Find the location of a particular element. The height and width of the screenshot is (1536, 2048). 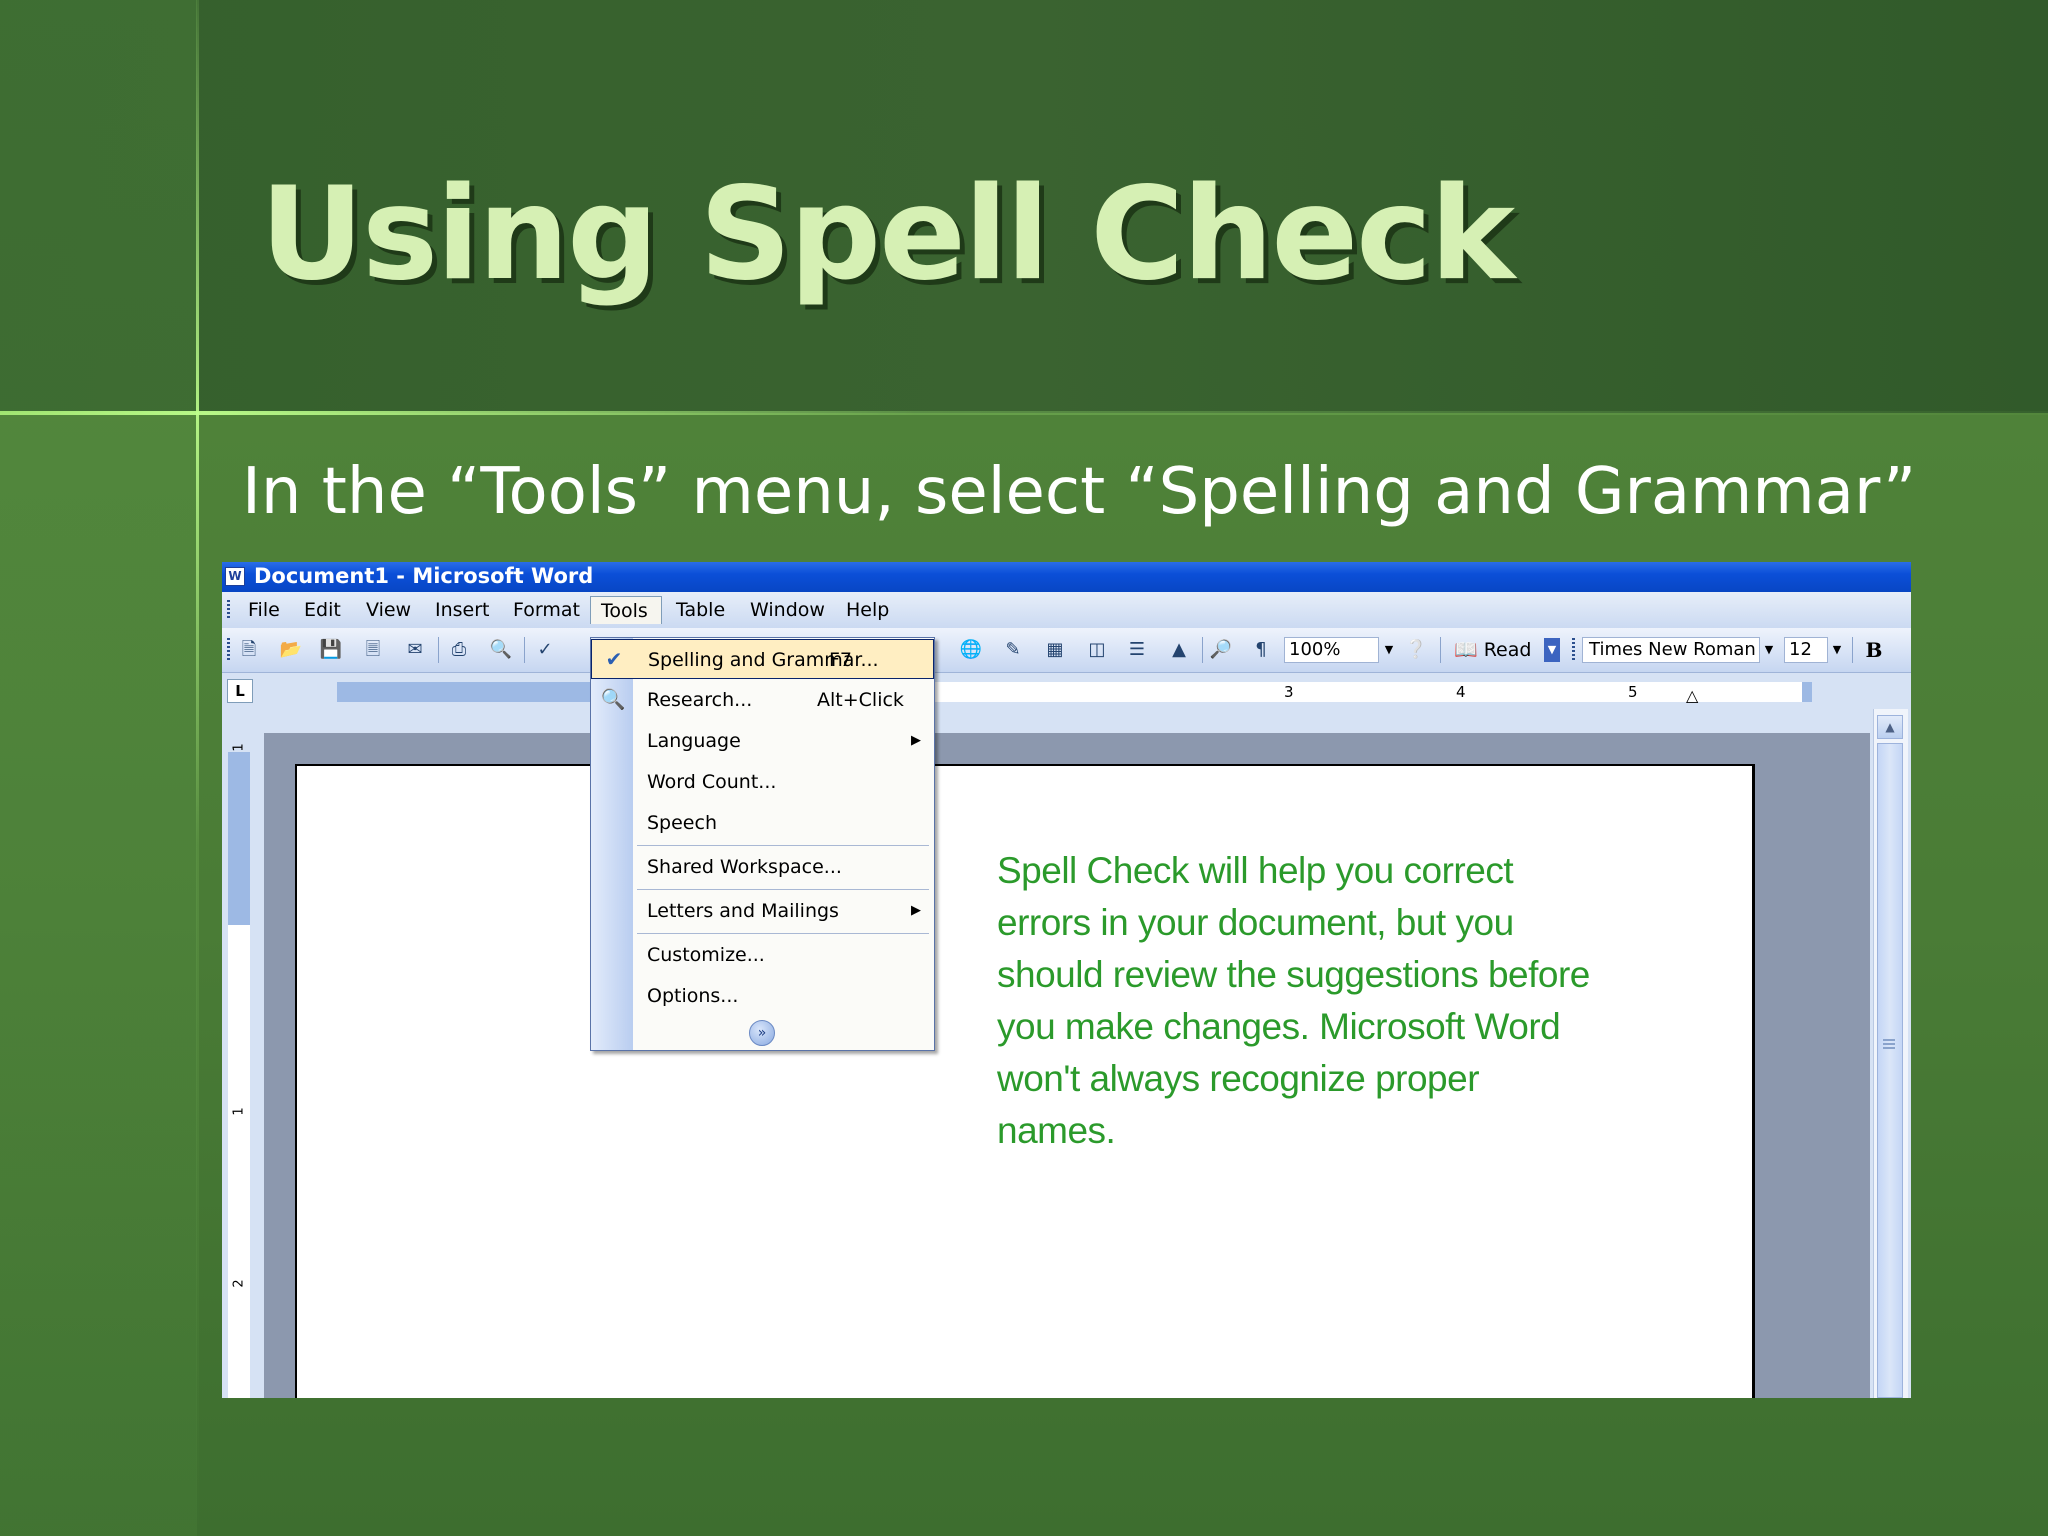

menu-format: Format is located at coordinates (546, 610).